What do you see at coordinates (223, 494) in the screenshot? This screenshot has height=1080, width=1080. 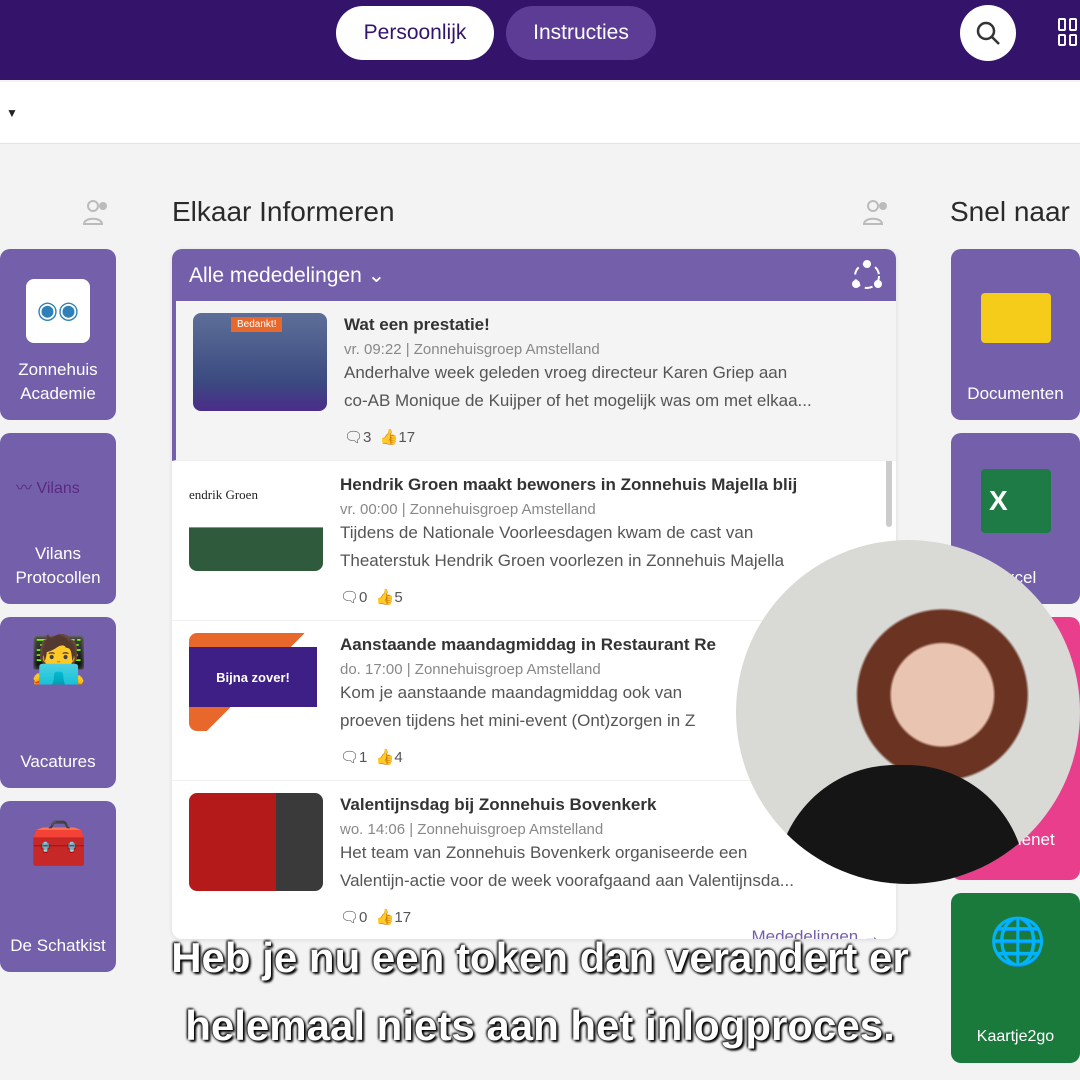 I see `thumbnail-text: endrik Groen` at bounding box center [223, 494].